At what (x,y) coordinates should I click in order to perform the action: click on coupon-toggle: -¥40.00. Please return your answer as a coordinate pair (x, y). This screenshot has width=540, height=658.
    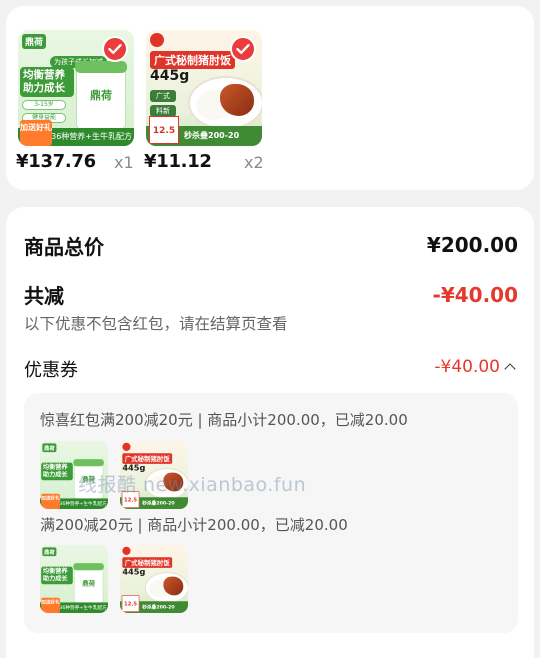
    Looking at the image, I should click on (475, 367).